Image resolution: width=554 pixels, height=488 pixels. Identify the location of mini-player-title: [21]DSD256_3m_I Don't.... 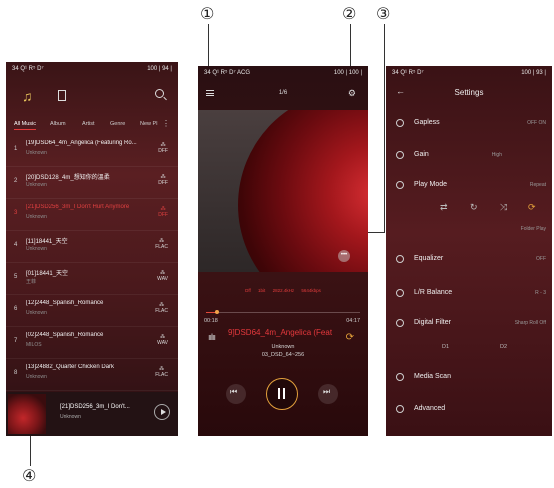
(95, 407).